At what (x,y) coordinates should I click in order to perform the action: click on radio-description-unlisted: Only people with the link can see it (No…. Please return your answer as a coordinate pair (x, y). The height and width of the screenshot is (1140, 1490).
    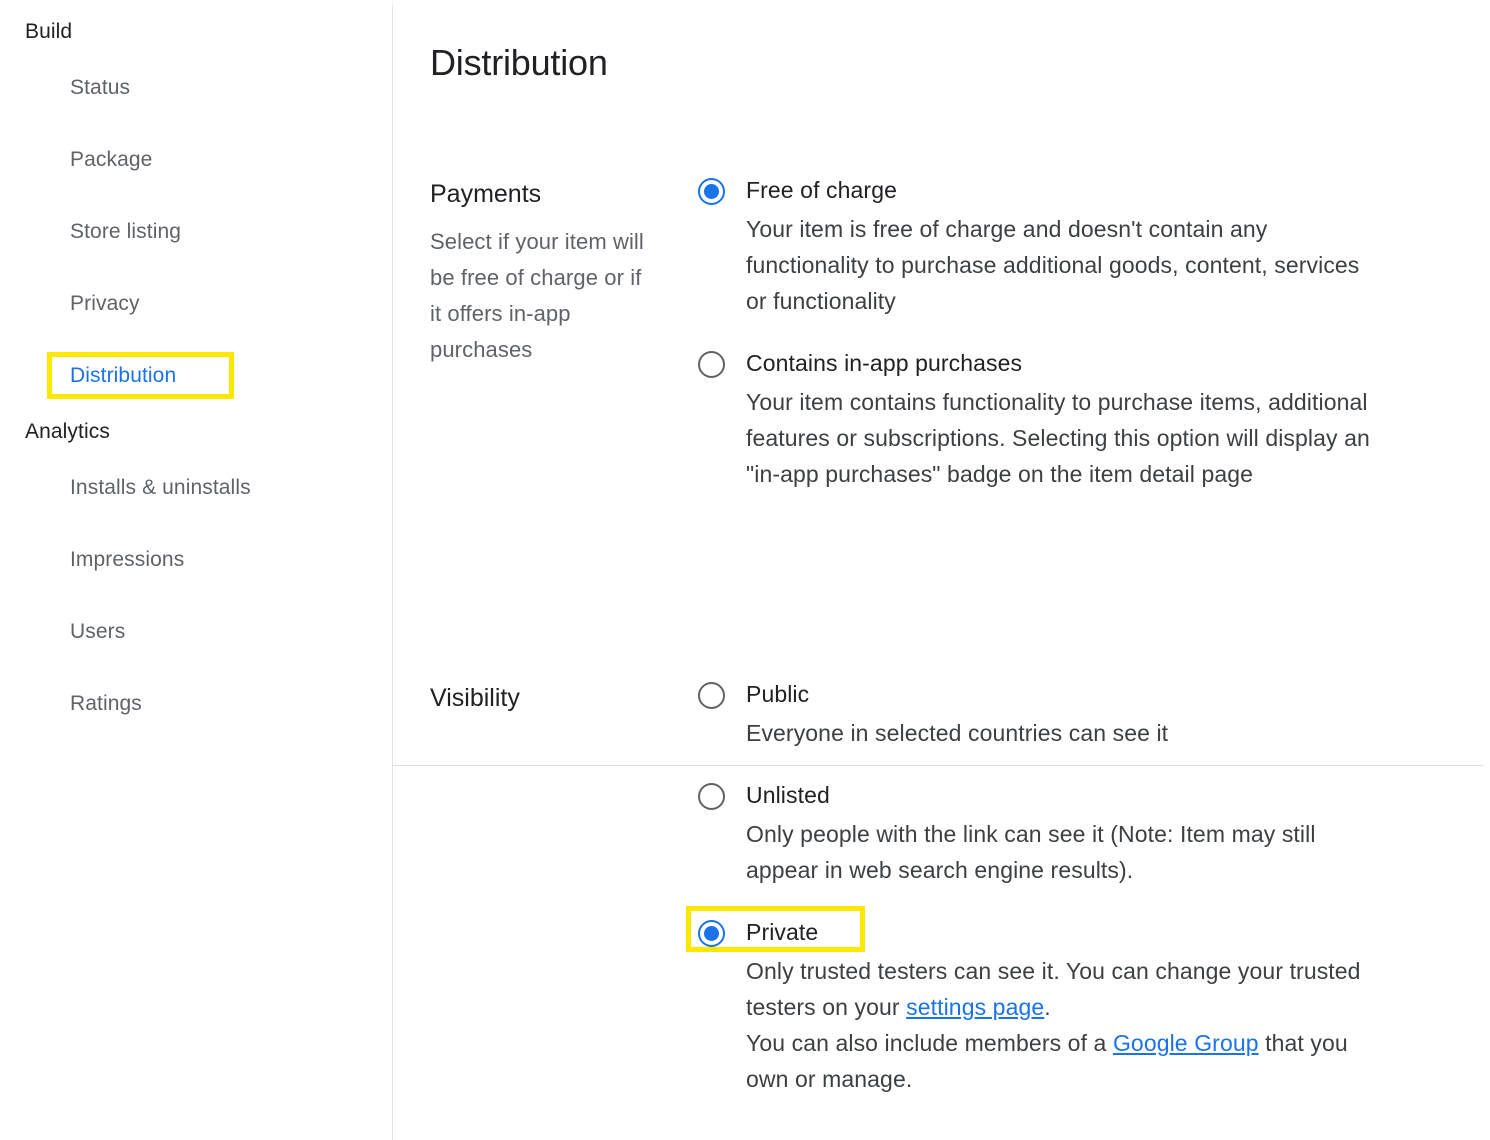
    Looking at the image, I should click on (1031, 852).